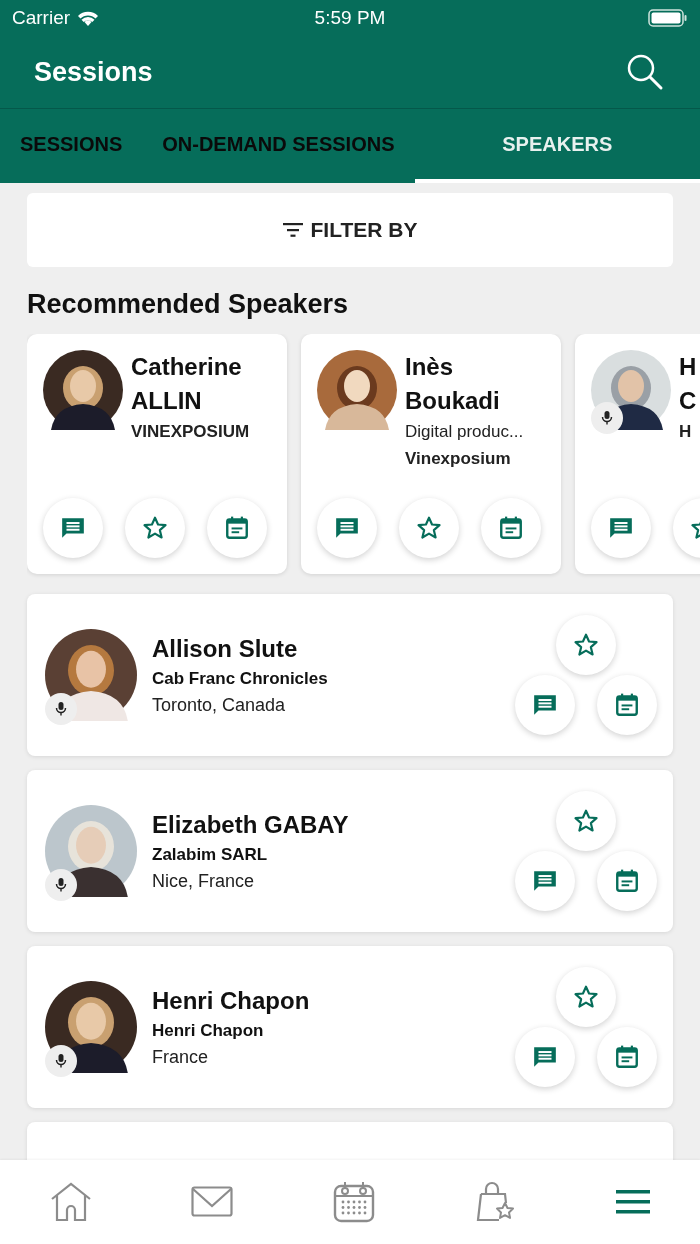 This screenshot has width=700, height=1244. What do you see at coordinates (350, 675) in the screenshot?
I see `speaker-row: Allison Slute Cab Franc Chronicles Toronto, Canada` at bounding box center [350, 675].